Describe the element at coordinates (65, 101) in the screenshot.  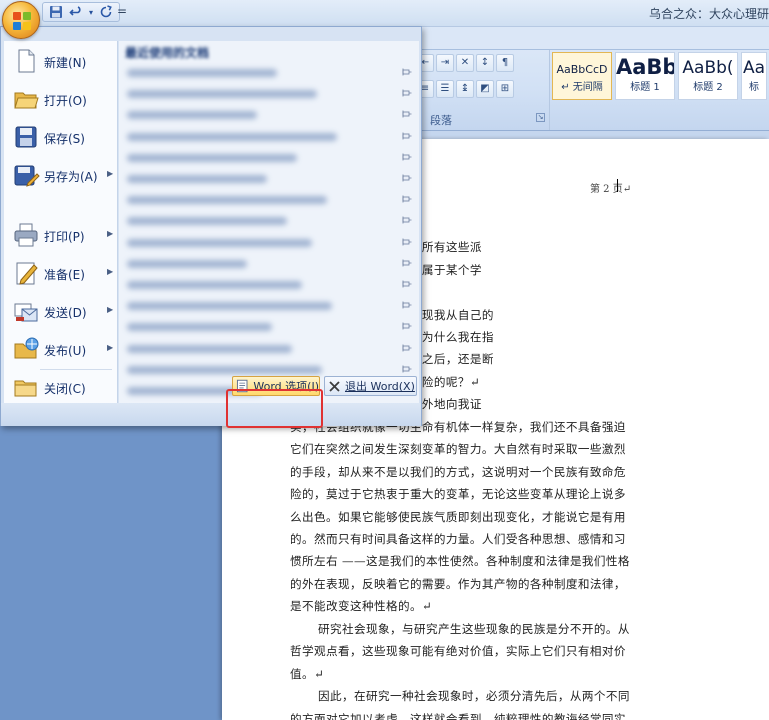
I see `menu-open-label: 打开(O)` at that location.